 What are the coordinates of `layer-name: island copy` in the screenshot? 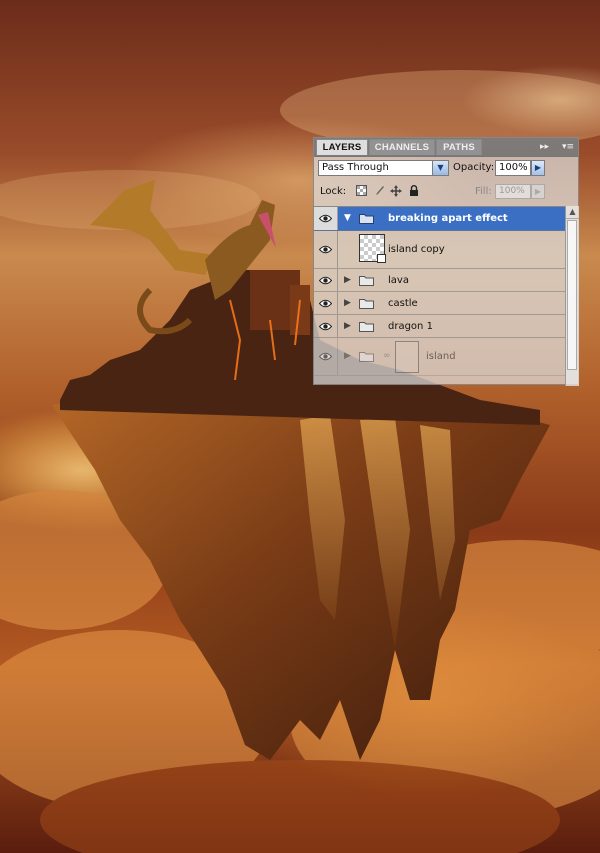 It's located at (416, 249).